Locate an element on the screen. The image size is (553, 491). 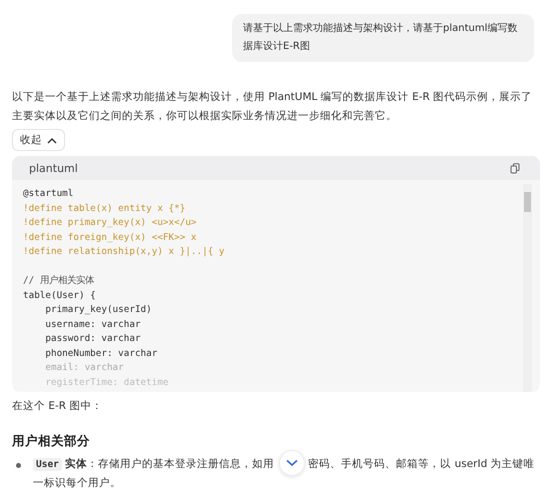
bullet-dot is located at coordinates (18, 465).